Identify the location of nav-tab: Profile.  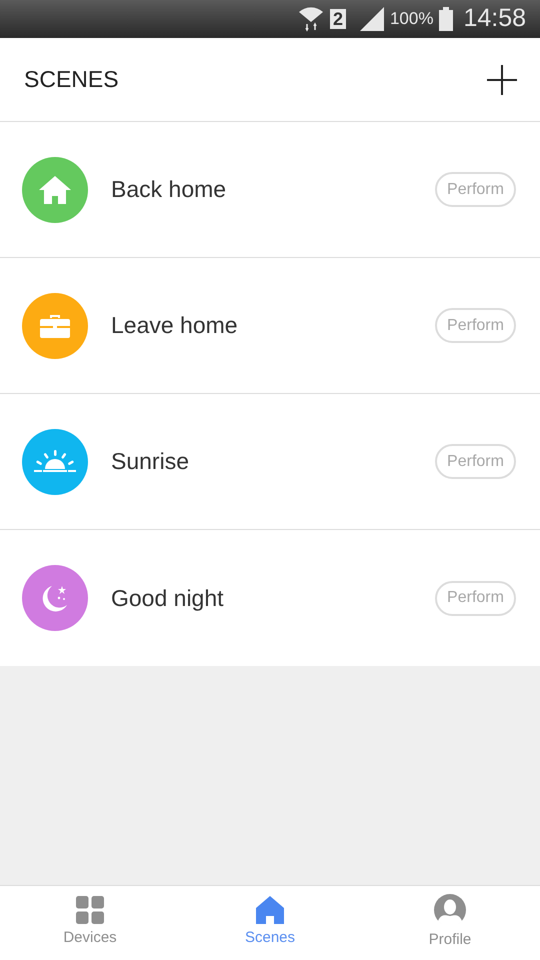
(450, 923).